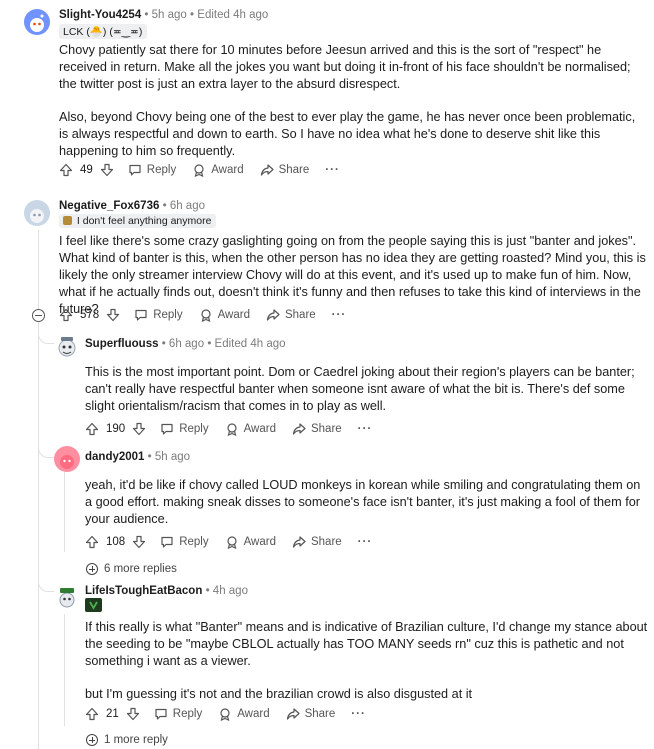  I want to click on comment-meta: dandy2001 • 5h ago, so click(138, 457).